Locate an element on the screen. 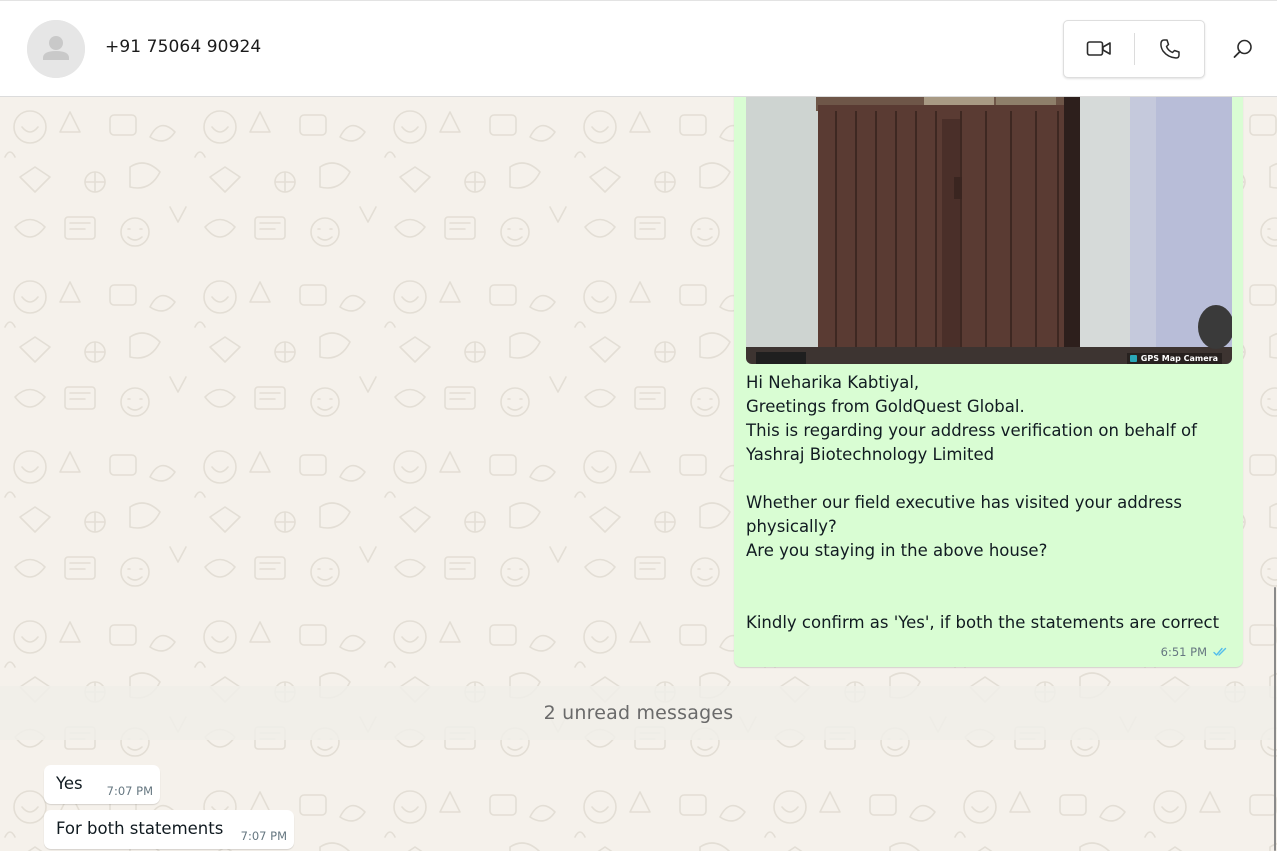 This screenshot has height=851, width=1277. video-call-button is located at coordinates (1099, 49).